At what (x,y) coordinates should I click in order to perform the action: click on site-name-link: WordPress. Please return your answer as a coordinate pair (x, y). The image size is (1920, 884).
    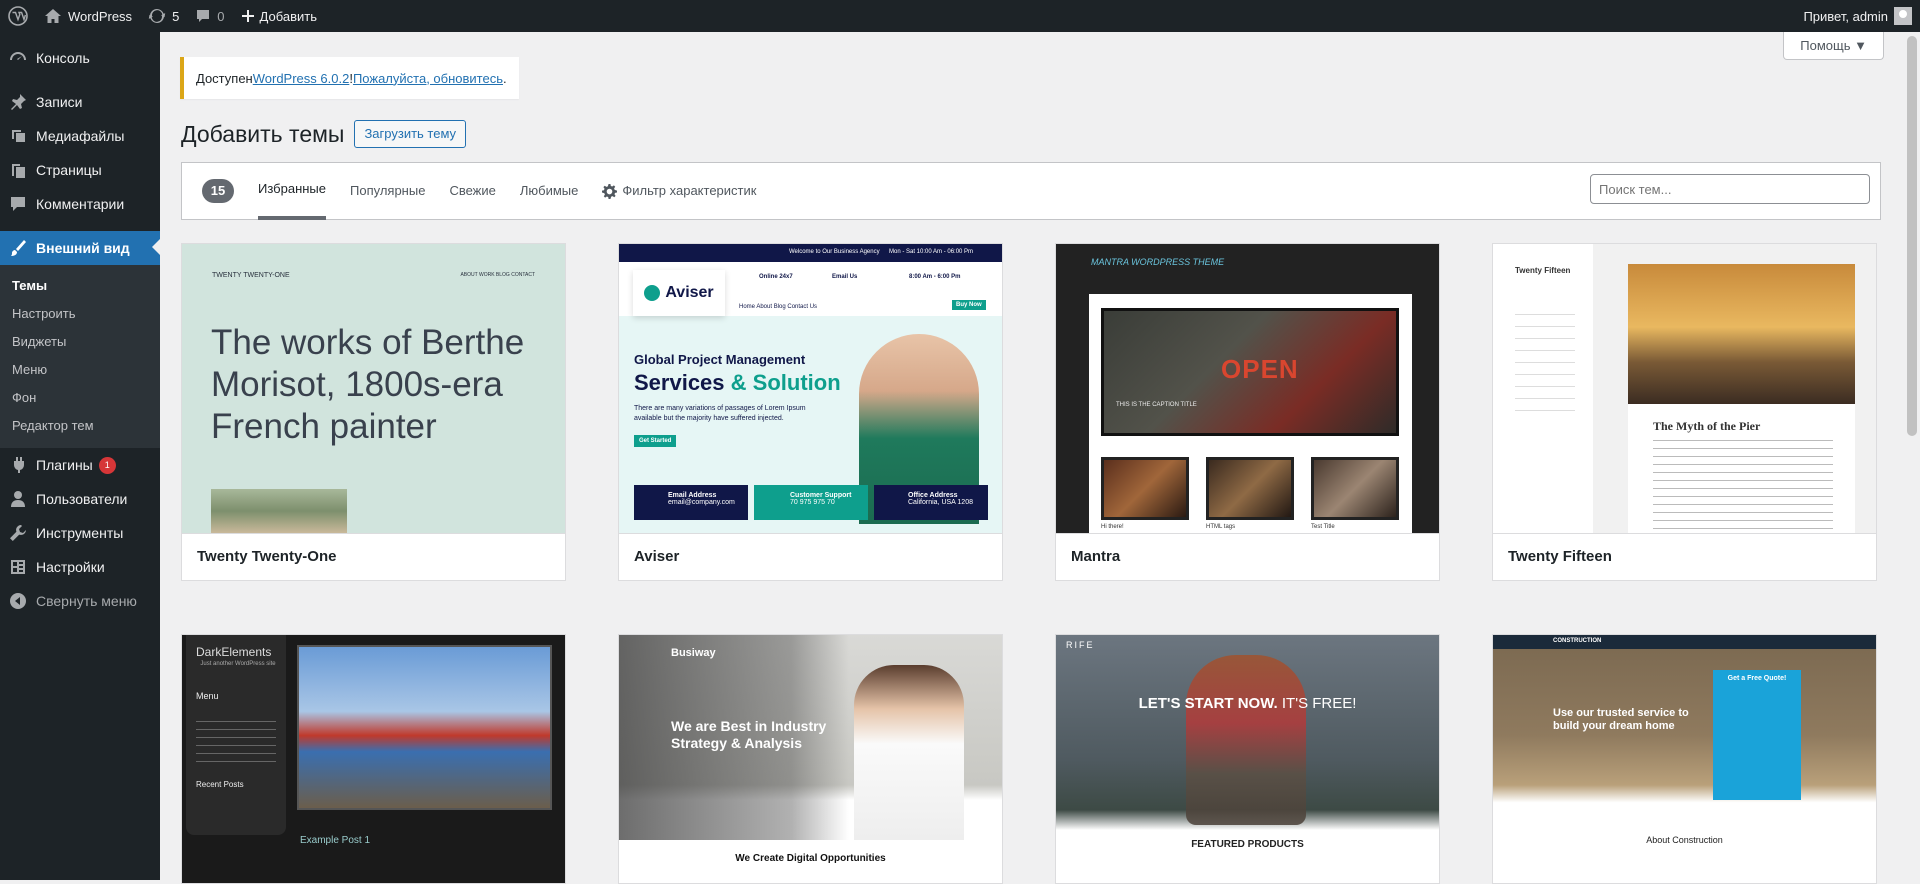
    Looking at the image, I should click on (88, 16).